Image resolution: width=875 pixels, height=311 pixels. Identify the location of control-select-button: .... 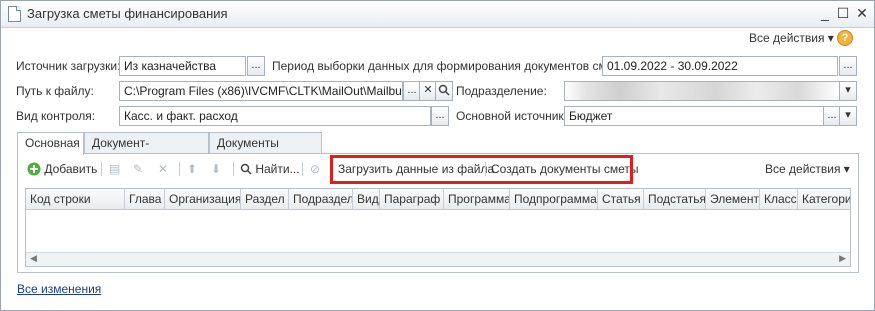
(440, 116).